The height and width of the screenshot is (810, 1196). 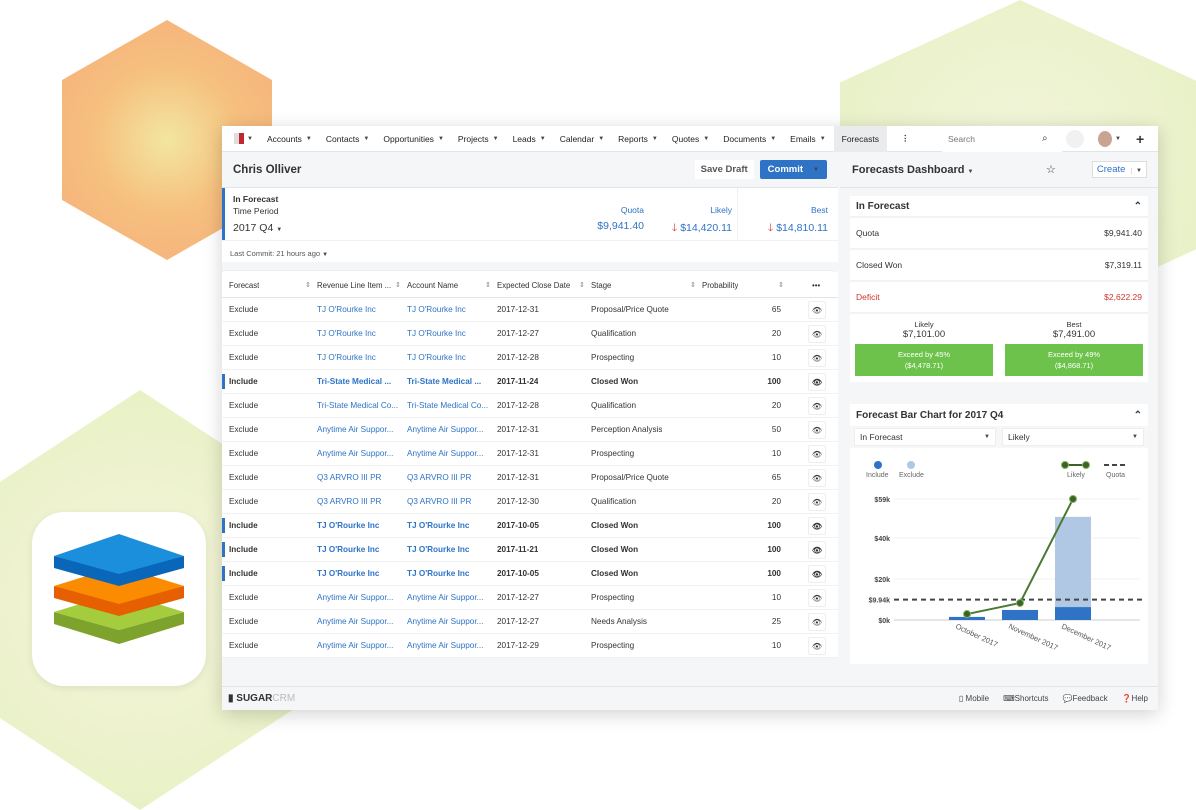 What do you see at coordinates (582, 139) in the screenshot?
I see `nav-calendar: Calendar ▼` at bounding box center [582, 139].